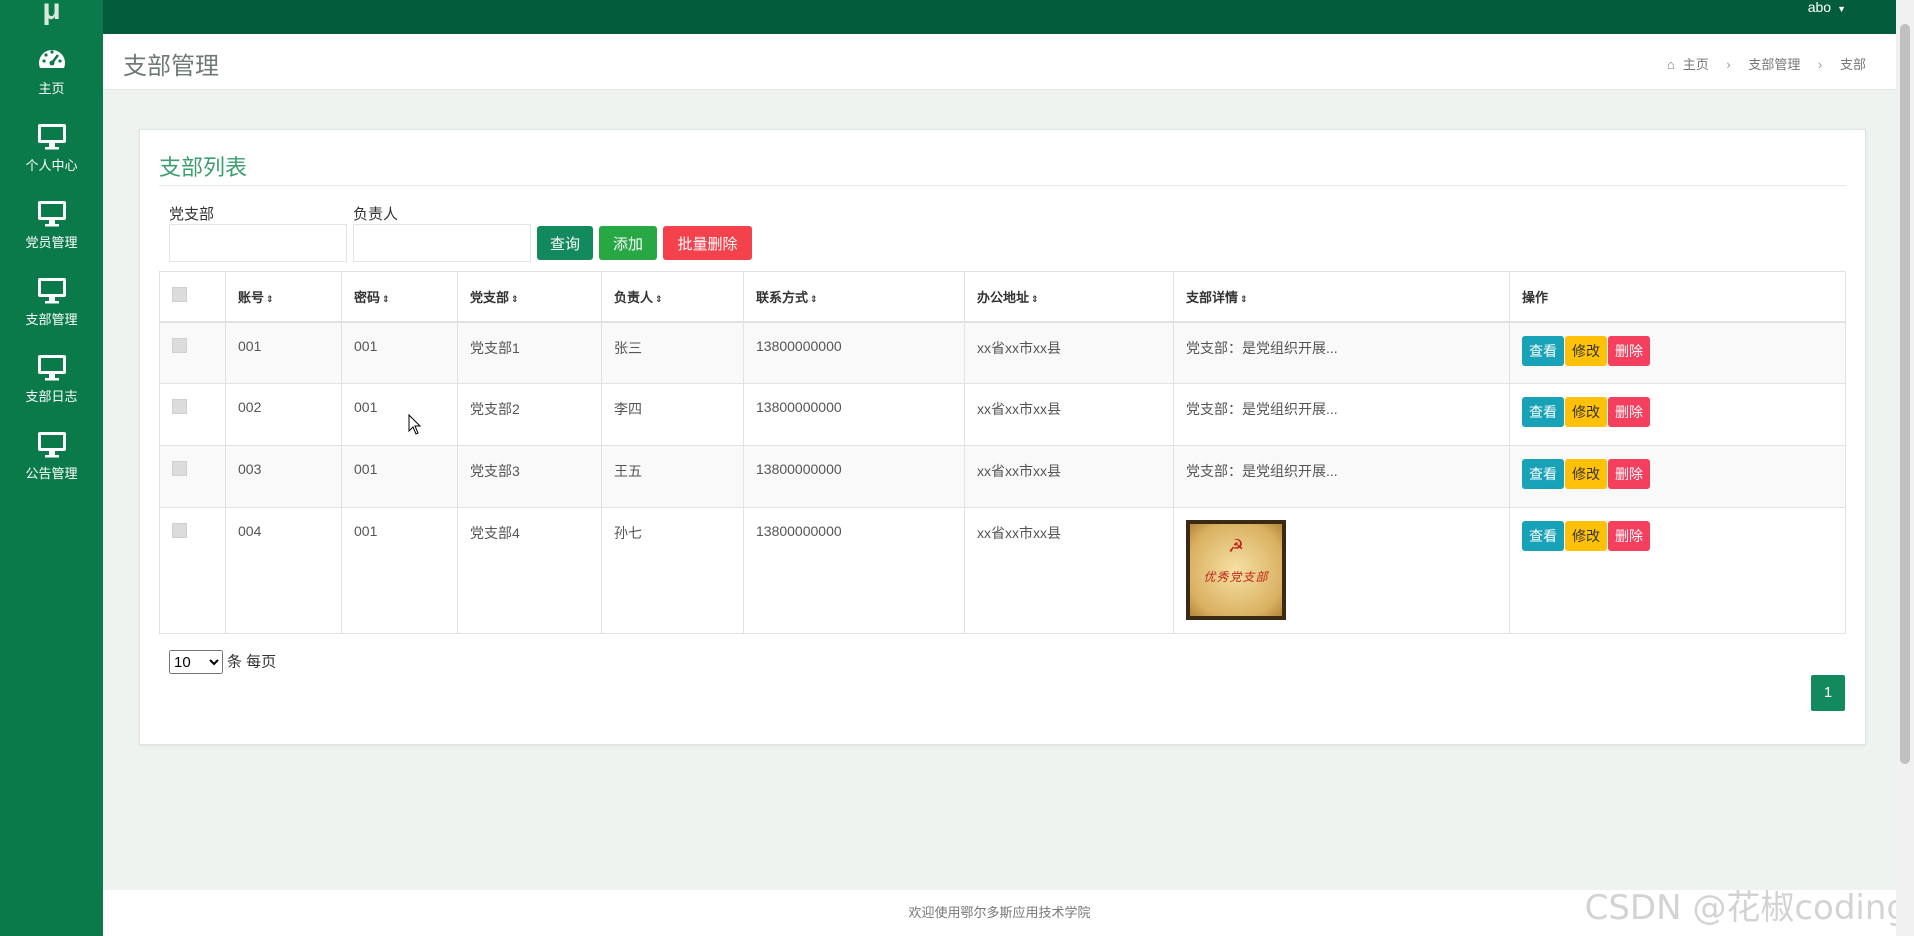  I want to click on top-bar: μ abo ▼, so click(948, 17).